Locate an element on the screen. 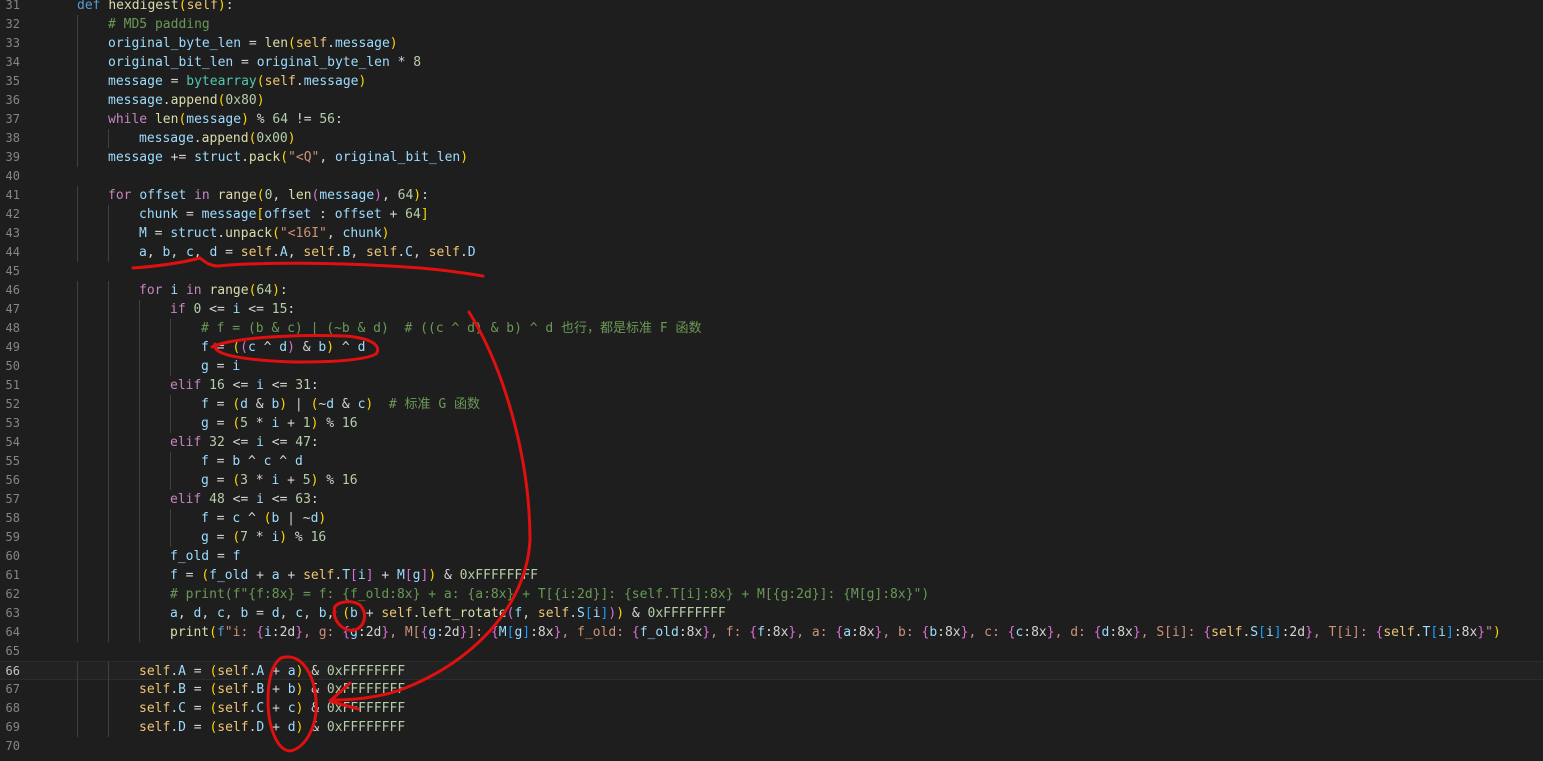 This screenshot has width=1543, height=761. code-line: 49 f = ((c ^ d) & b) ^ d is located at coordinates (771, 347).